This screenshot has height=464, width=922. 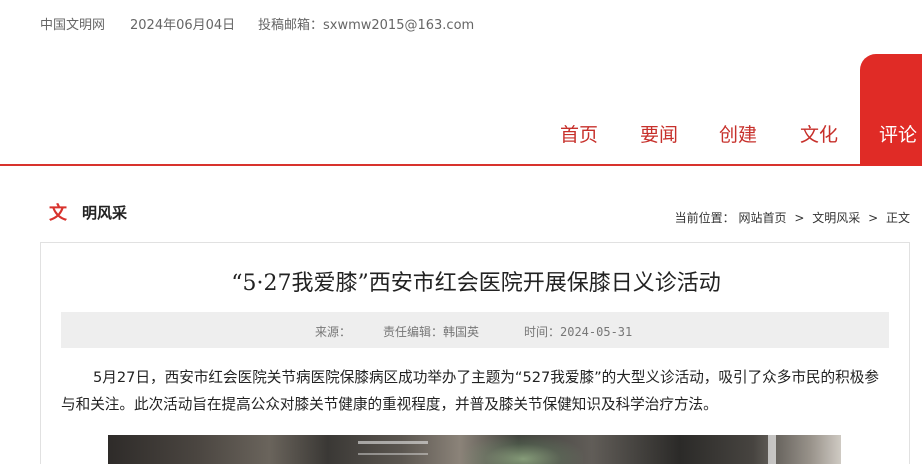 What do you see at coordinates (579, 133) in the screenshot?
I see `nav-item-home: 首页` at bounding box center [579, 133].